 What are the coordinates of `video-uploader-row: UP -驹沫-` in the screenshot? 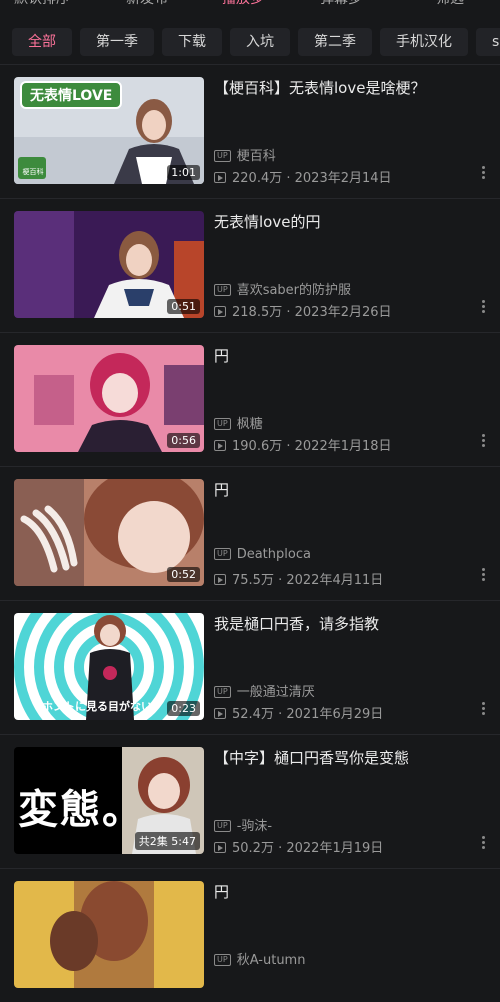 It's located at (243, 824).